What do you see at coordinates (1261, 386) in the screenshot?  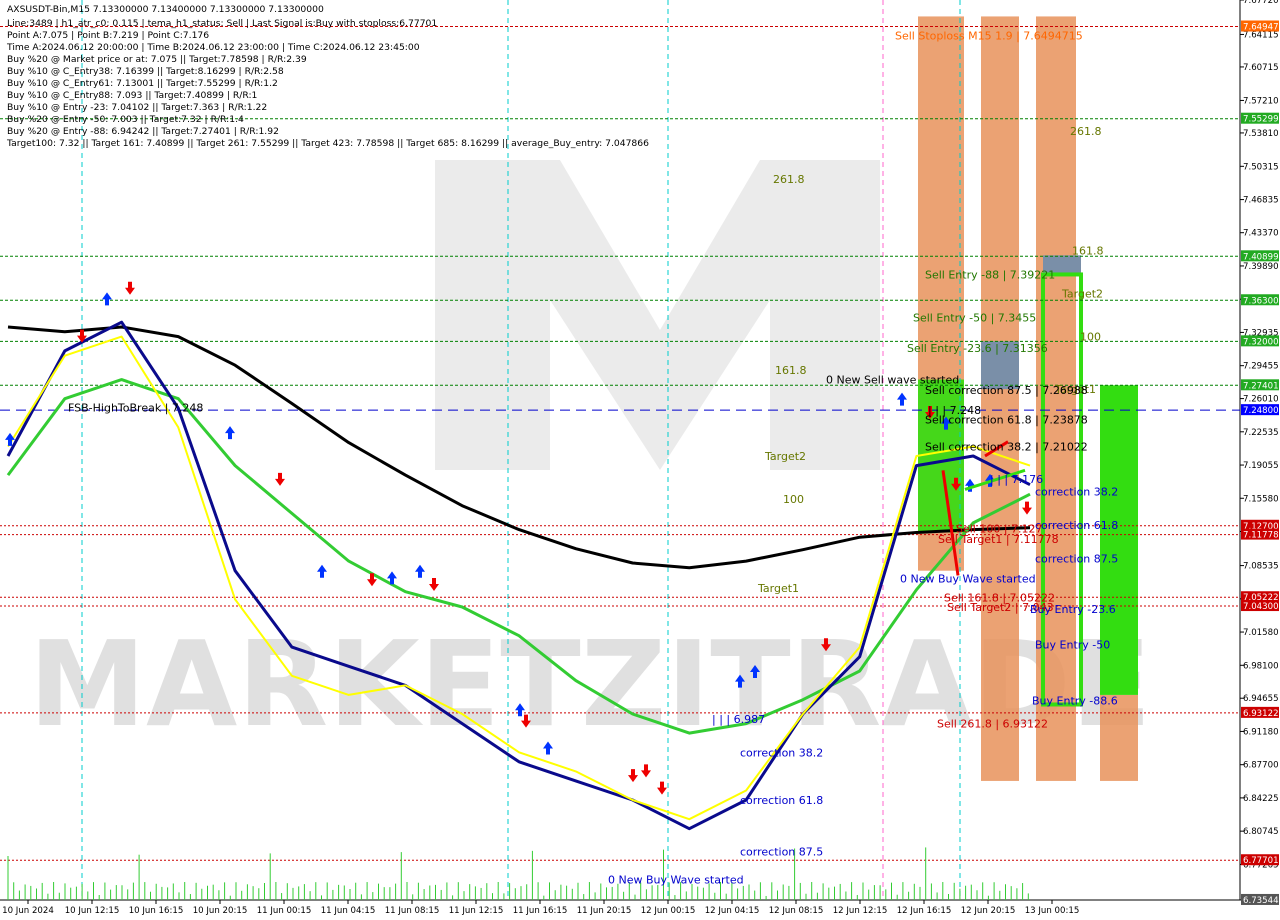 I see `price-label-text: 7.27401` at bounding box center [1261, 386].